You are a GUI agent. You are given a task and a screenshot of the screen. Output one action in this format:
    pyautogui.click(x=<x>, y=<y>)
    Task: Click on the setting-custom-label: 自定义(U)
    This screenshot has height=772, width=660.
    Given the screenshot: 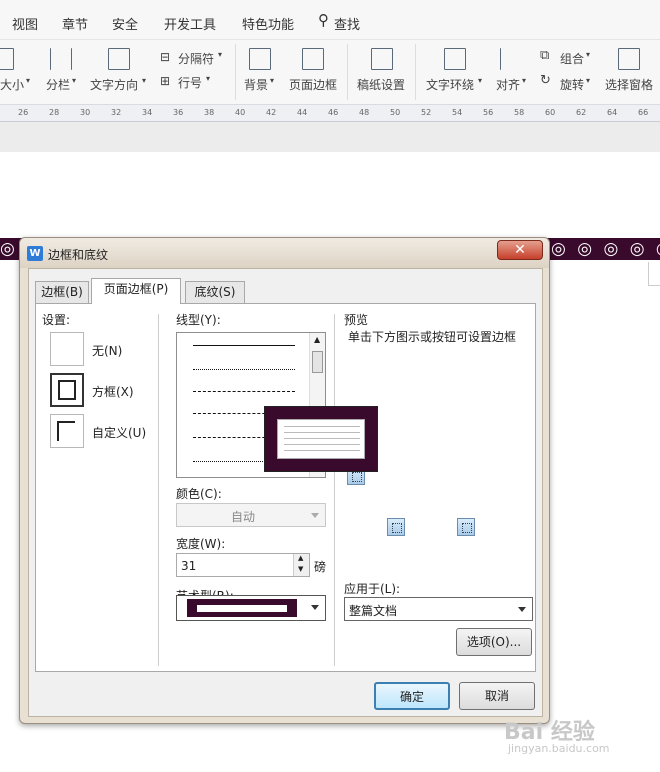 What is the action you would take?
    pyautogui.click(x=119, y=432)
    